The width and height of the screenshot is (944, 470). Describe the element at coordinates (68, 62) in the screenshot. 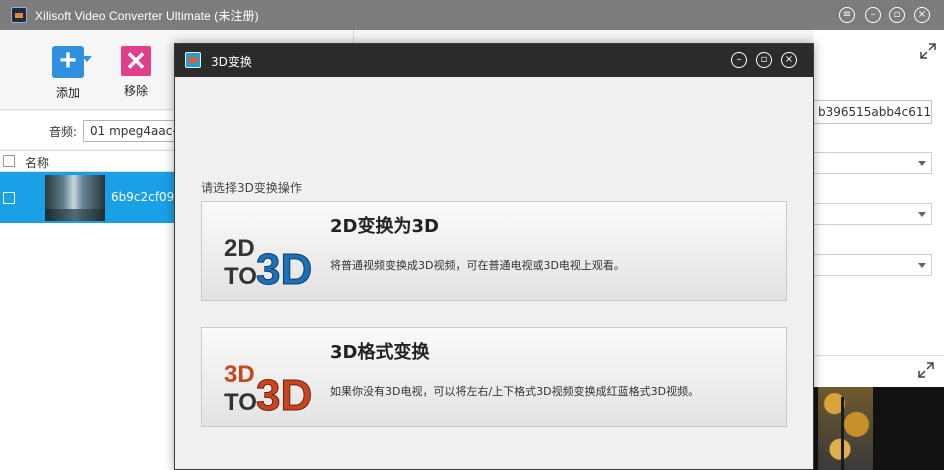

I see `add-icon: +` at that location.